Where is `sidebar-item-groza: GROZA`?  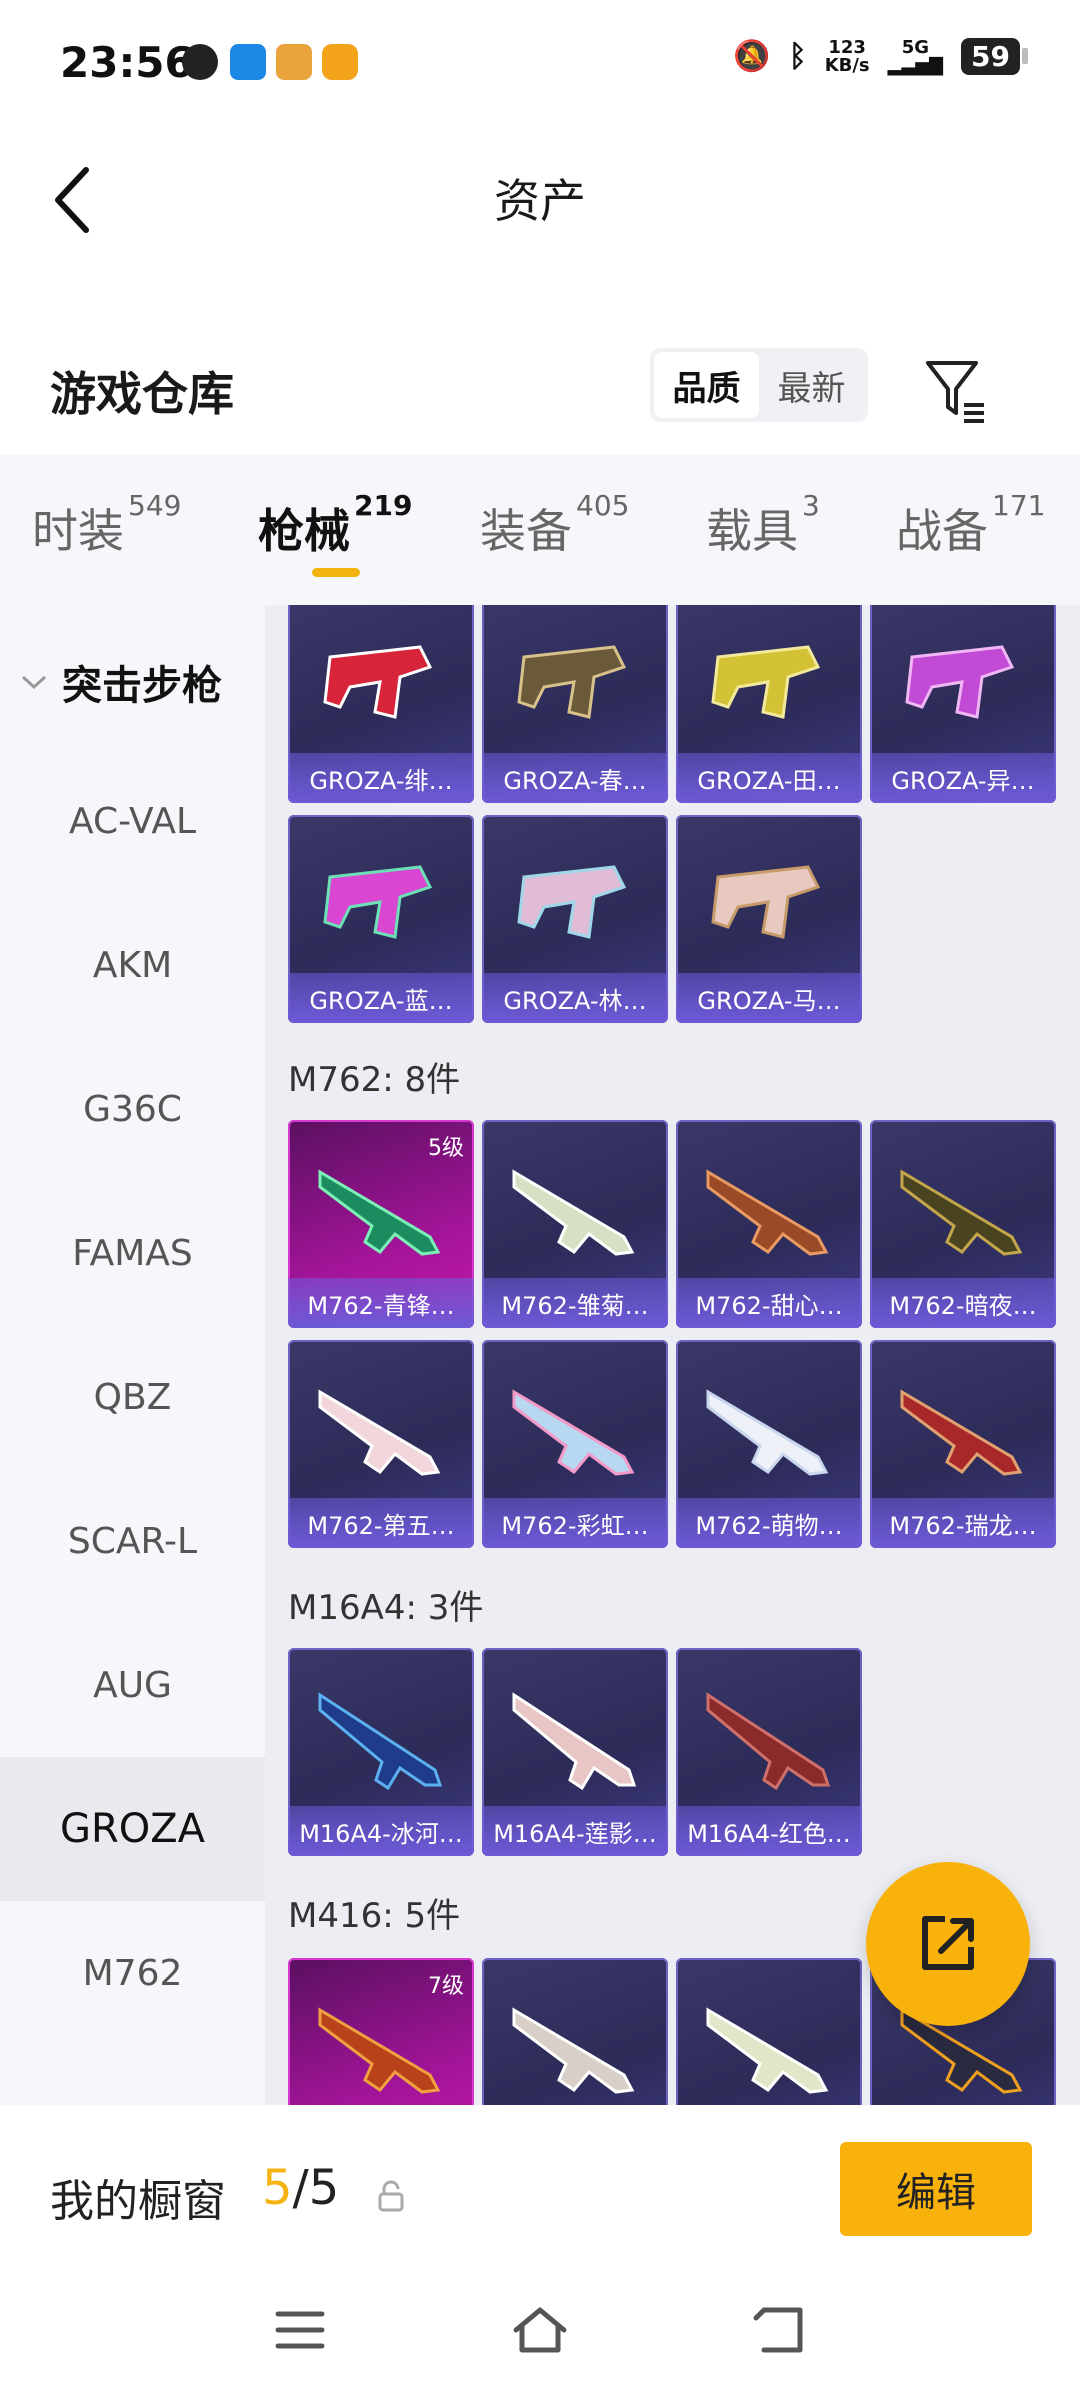 sidebar-item-groza: GROZA is located at coordinates (132, 1829).